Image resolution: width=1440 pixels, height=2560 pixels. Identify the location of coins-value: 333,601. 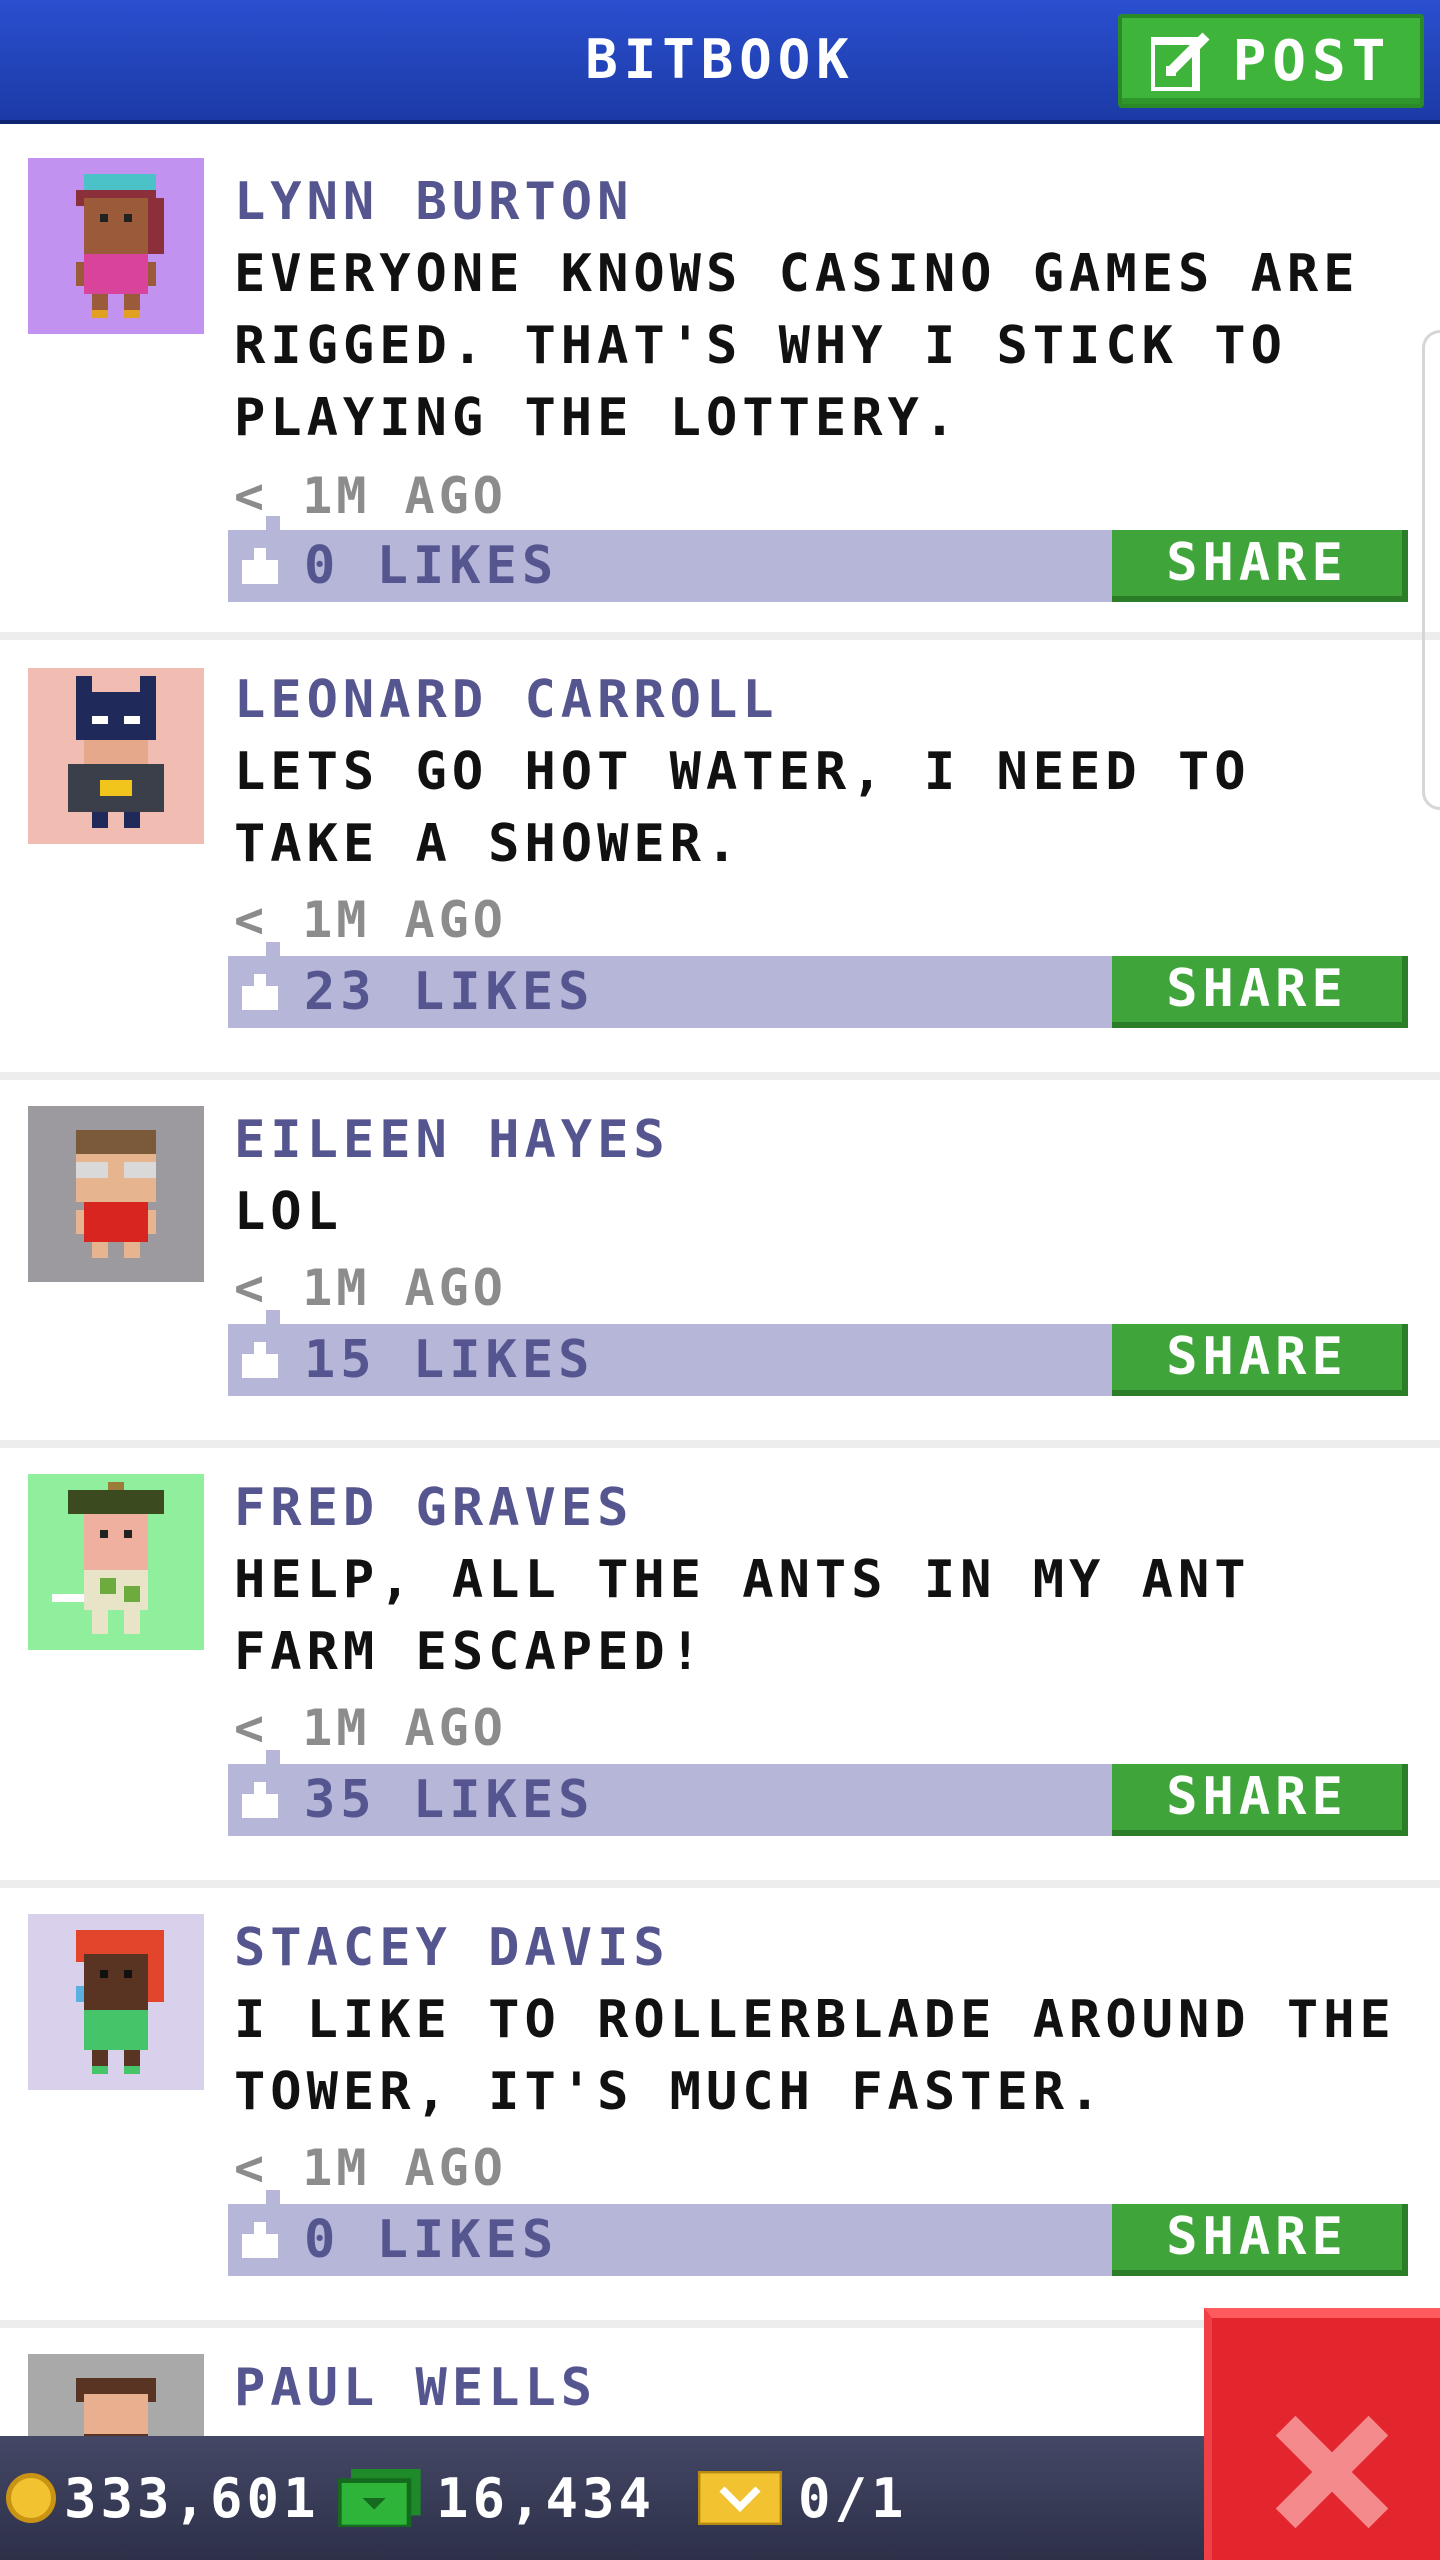
(192, 2498).